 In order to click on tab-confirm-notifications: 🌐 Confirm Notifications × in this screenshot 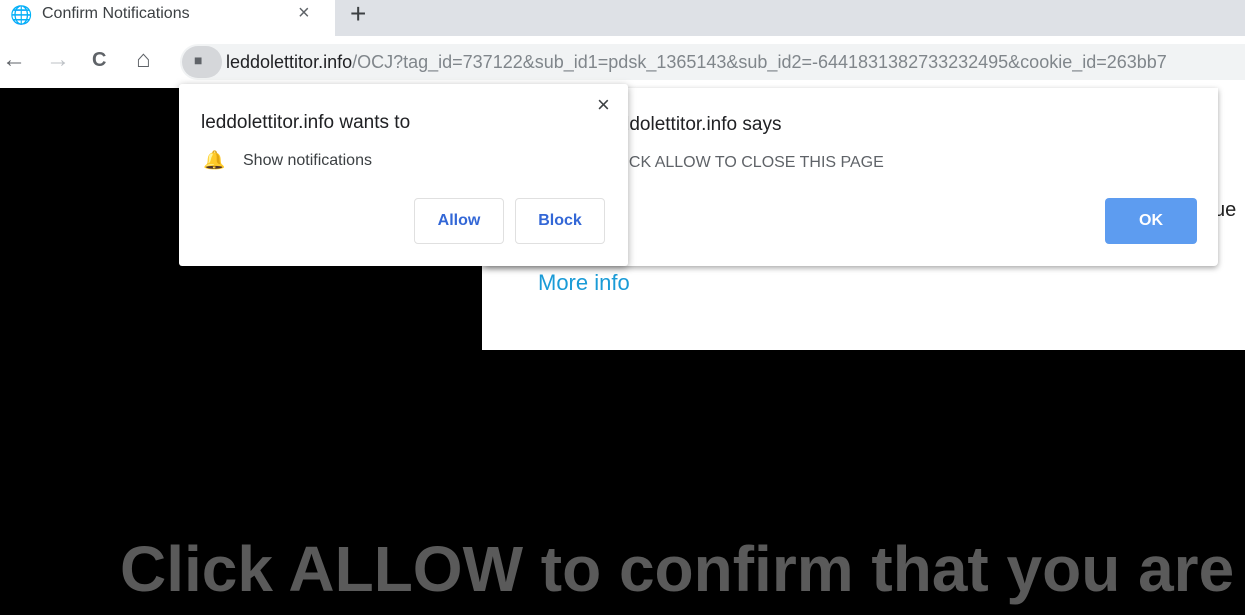, I will do `click(167, 18)`.